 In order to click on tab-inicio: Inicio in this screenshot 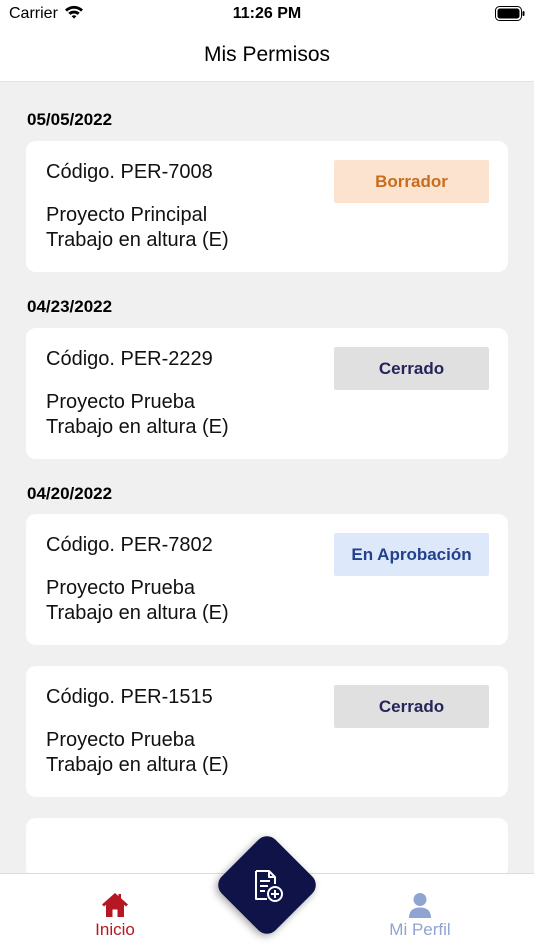, I will do `click(115, 916)`.